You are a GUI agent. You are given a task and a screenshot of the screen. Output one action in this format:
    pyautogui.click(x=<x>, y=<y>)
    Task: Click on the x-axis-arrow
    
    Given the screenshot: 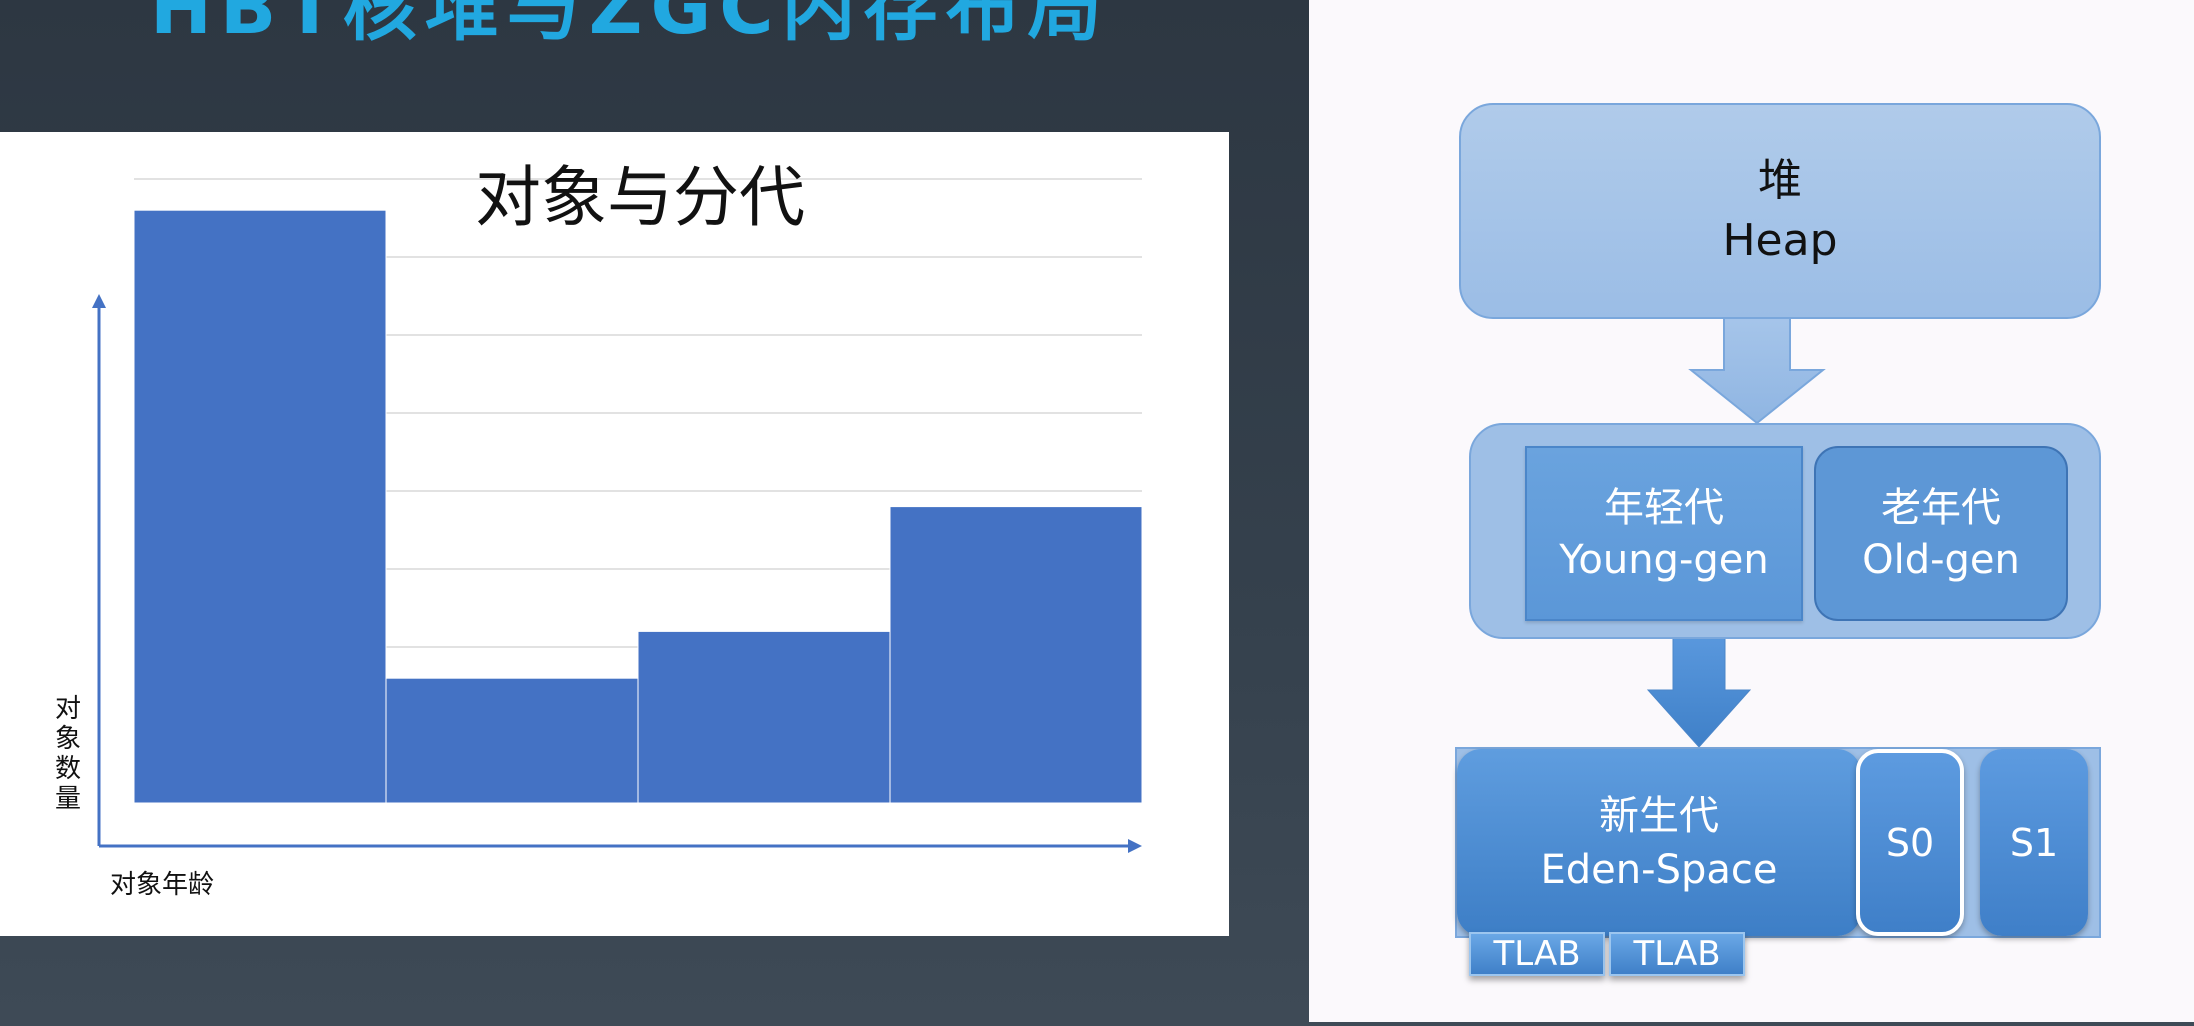 What is the action you would take?
    pyautogui.click(x=1135, y=846)
    